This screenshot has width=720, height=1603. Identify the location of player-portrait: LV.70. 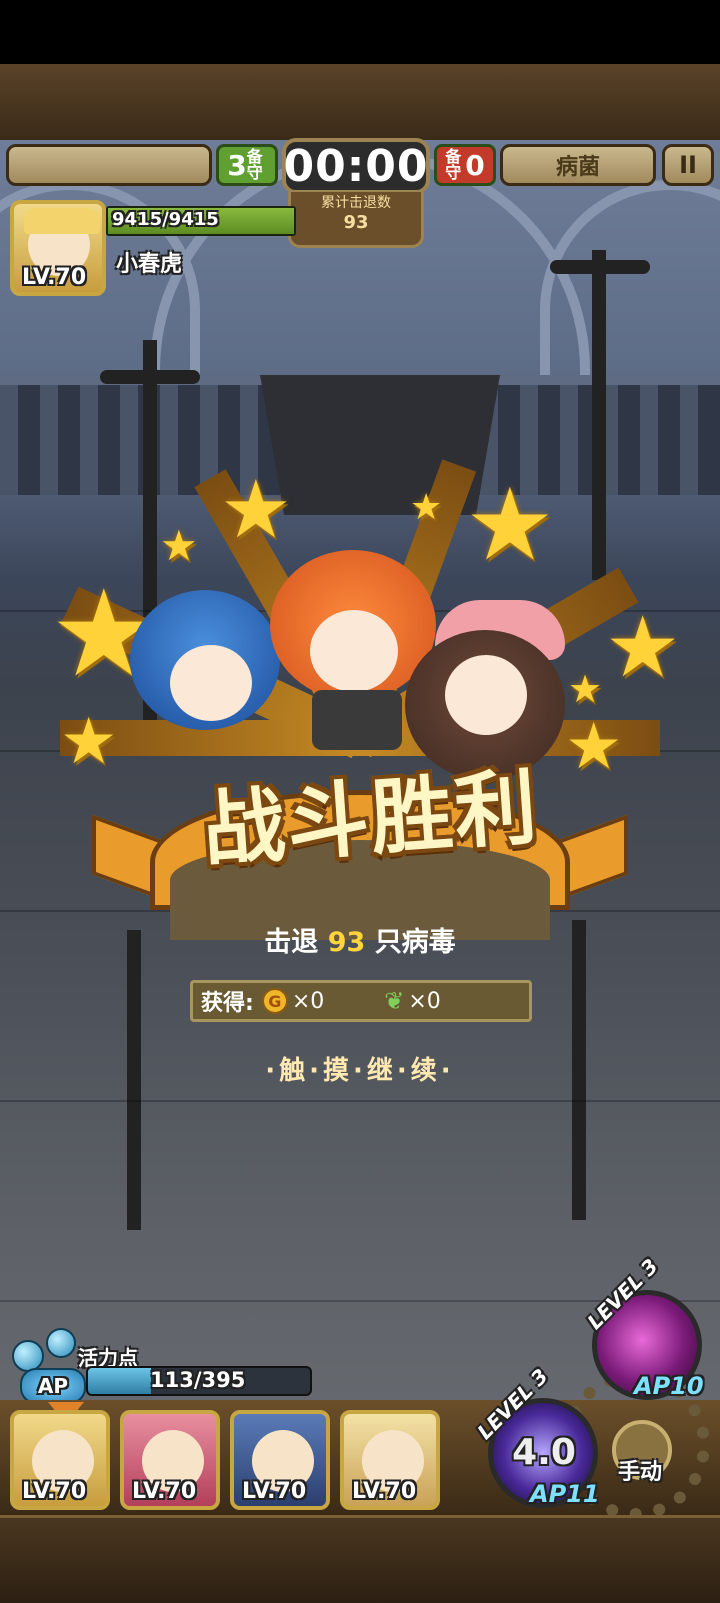
(58, 248).